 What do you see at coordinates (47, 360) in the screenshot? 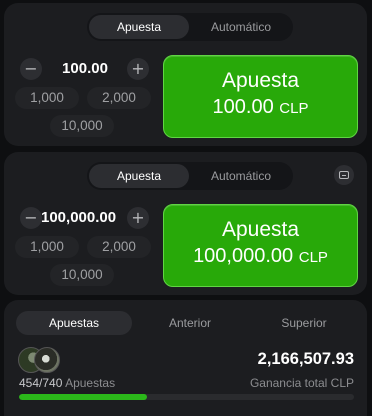
I see `avatar` at bounding box center [47, 360].